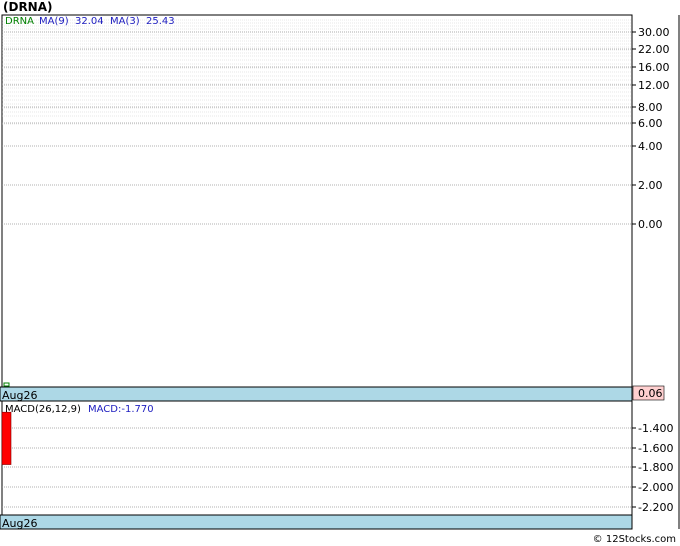 The height and width of the screenshot is (546, 680). I want to click on price-tick-label: 8.00, so click(650, 107).